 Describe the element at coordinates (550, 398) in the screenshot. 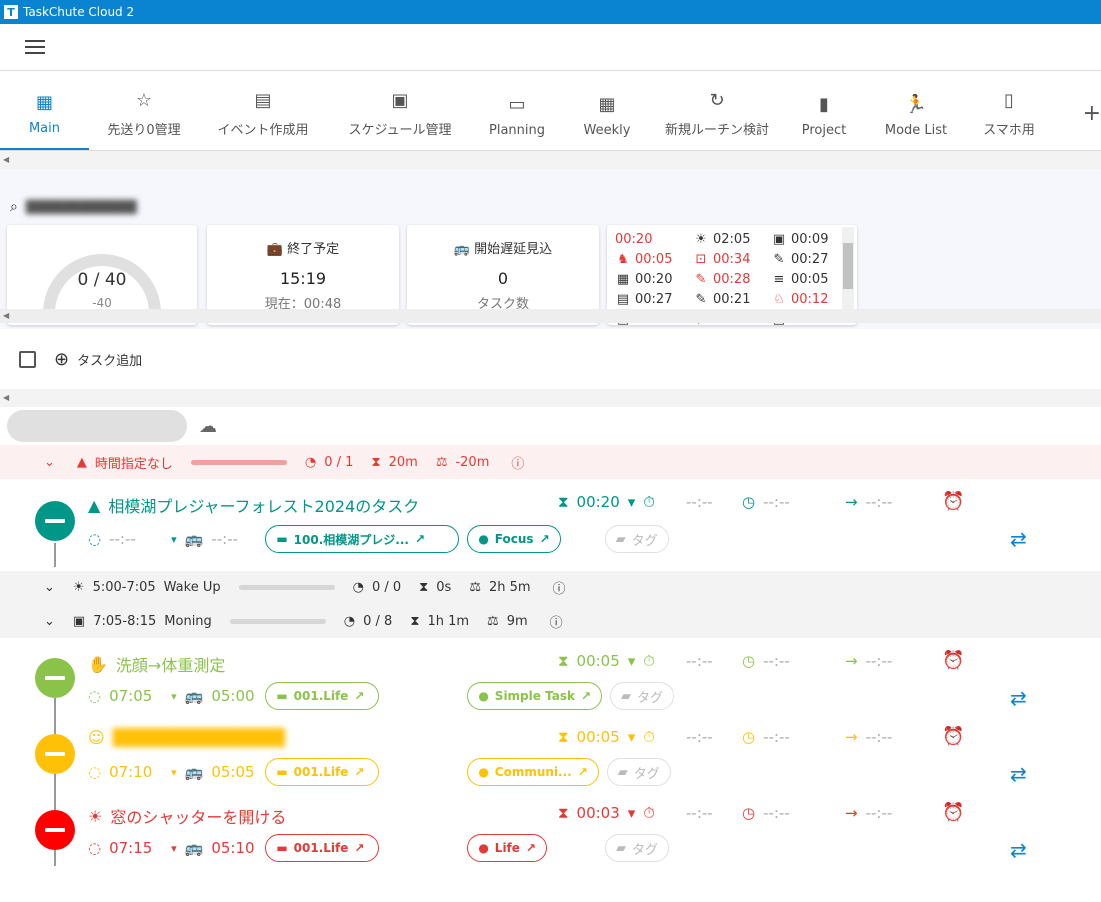

I see `list-horizontal-scrollbar: ◀` at that location.